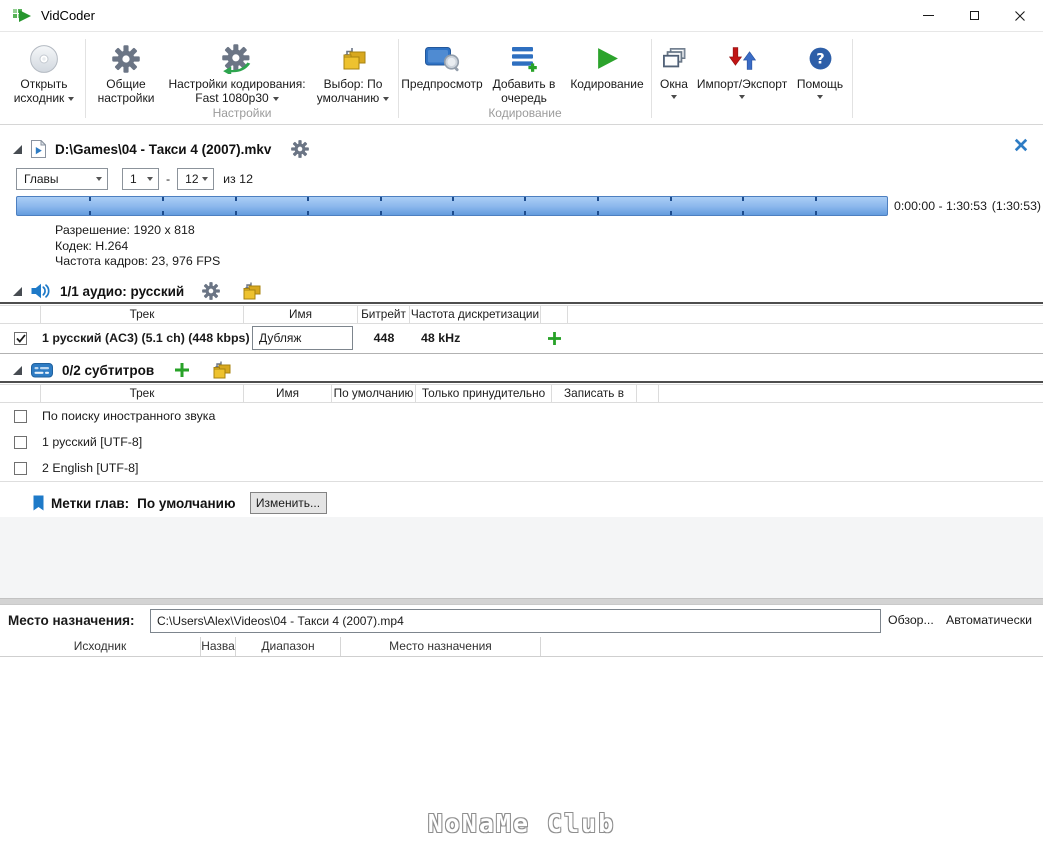  I want to click on close-button, so click(1020, 15).